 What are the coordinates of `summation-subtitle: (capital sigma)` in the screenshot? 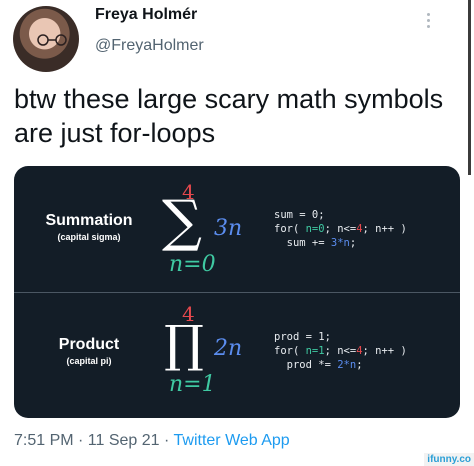 It's located at (89, 237).